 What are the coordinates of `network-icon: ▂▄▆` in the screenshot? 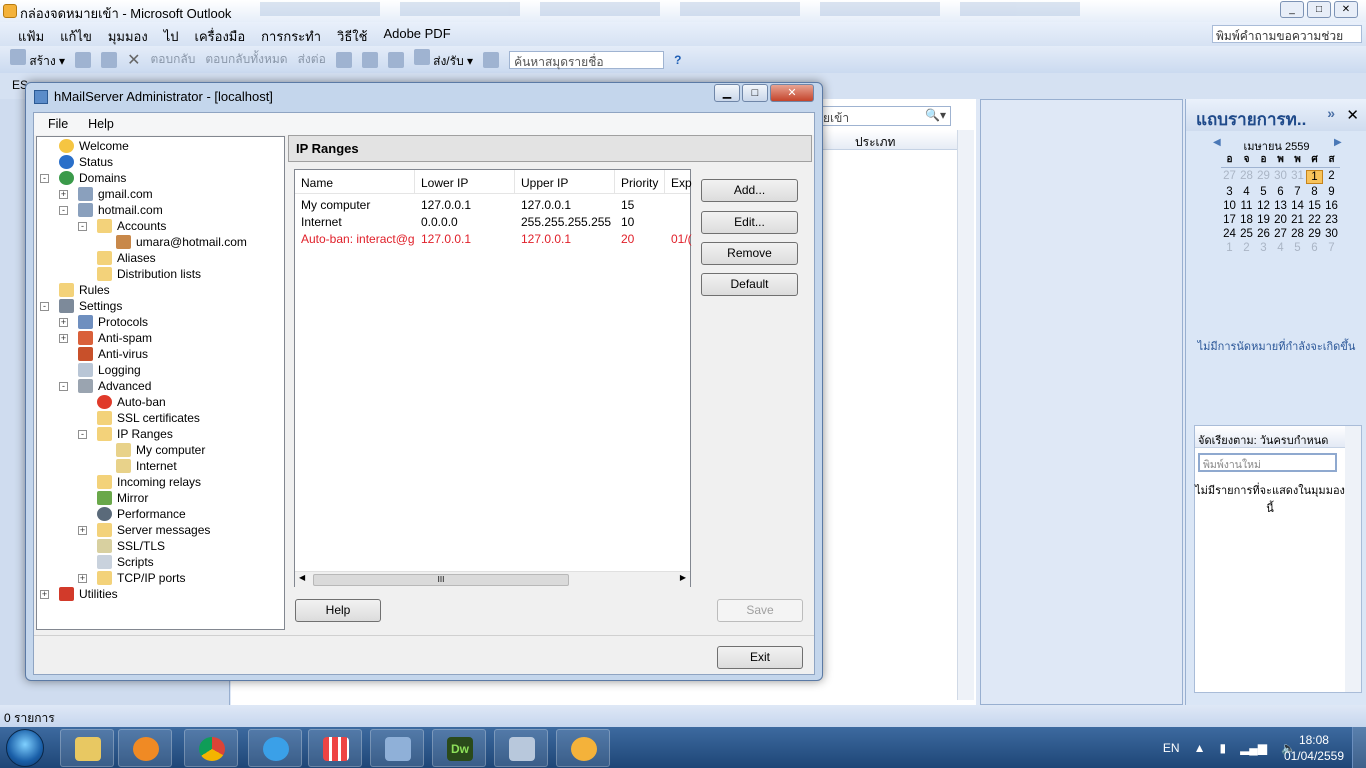 It's located at (1253, 748).